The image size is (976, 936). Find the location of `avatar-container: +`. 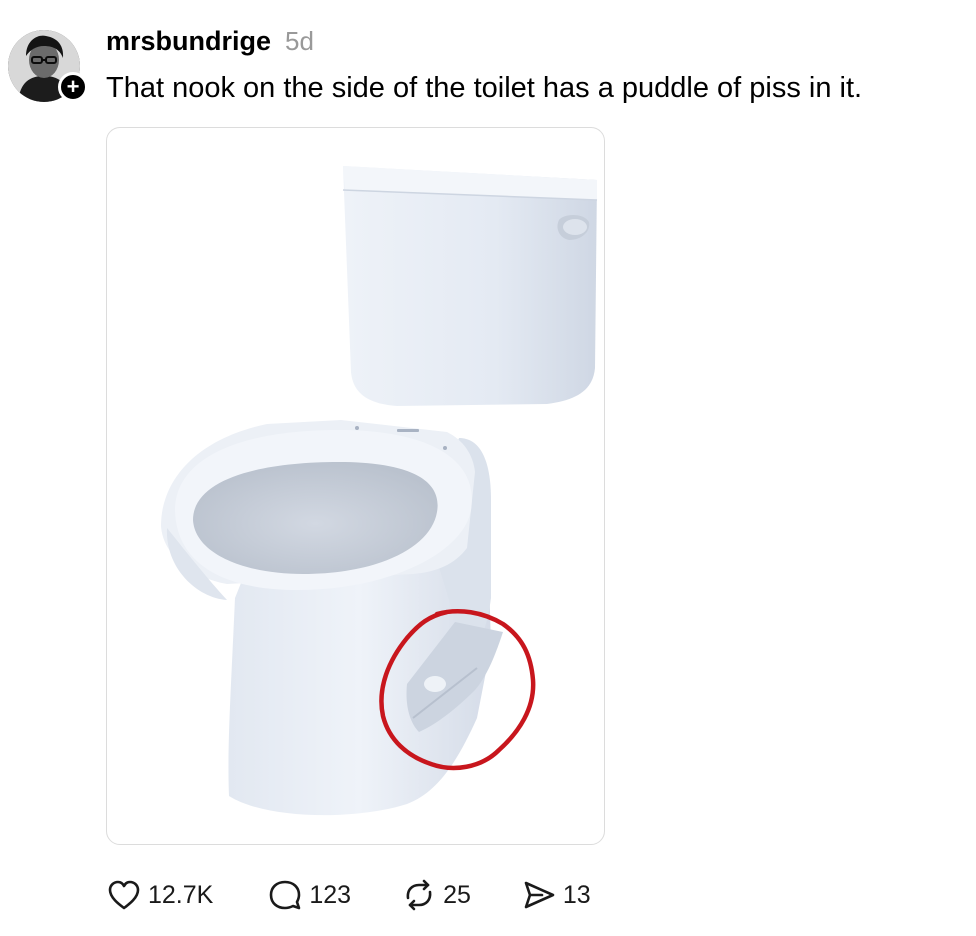

avatar-container: + is located at coordinates (48, 67).